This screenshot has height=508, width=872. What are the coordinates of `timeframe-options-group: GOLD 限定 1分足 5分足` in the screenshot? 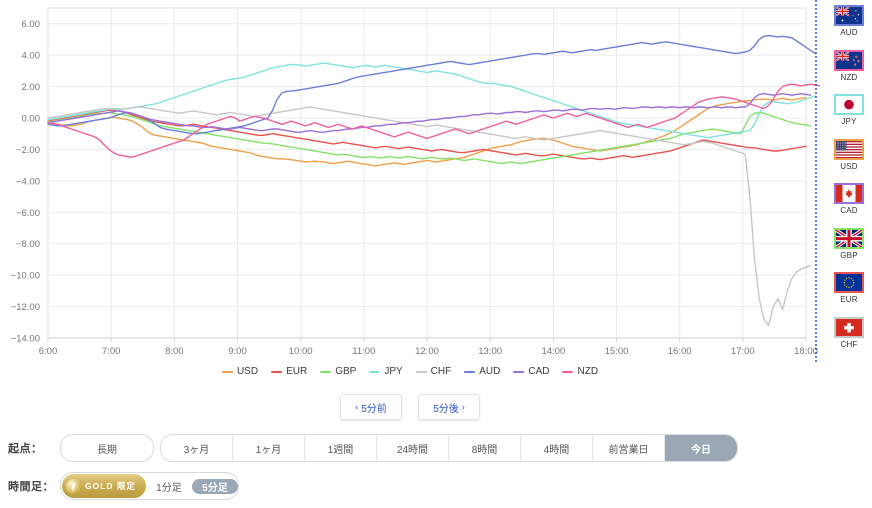 It's located at (149, 486).